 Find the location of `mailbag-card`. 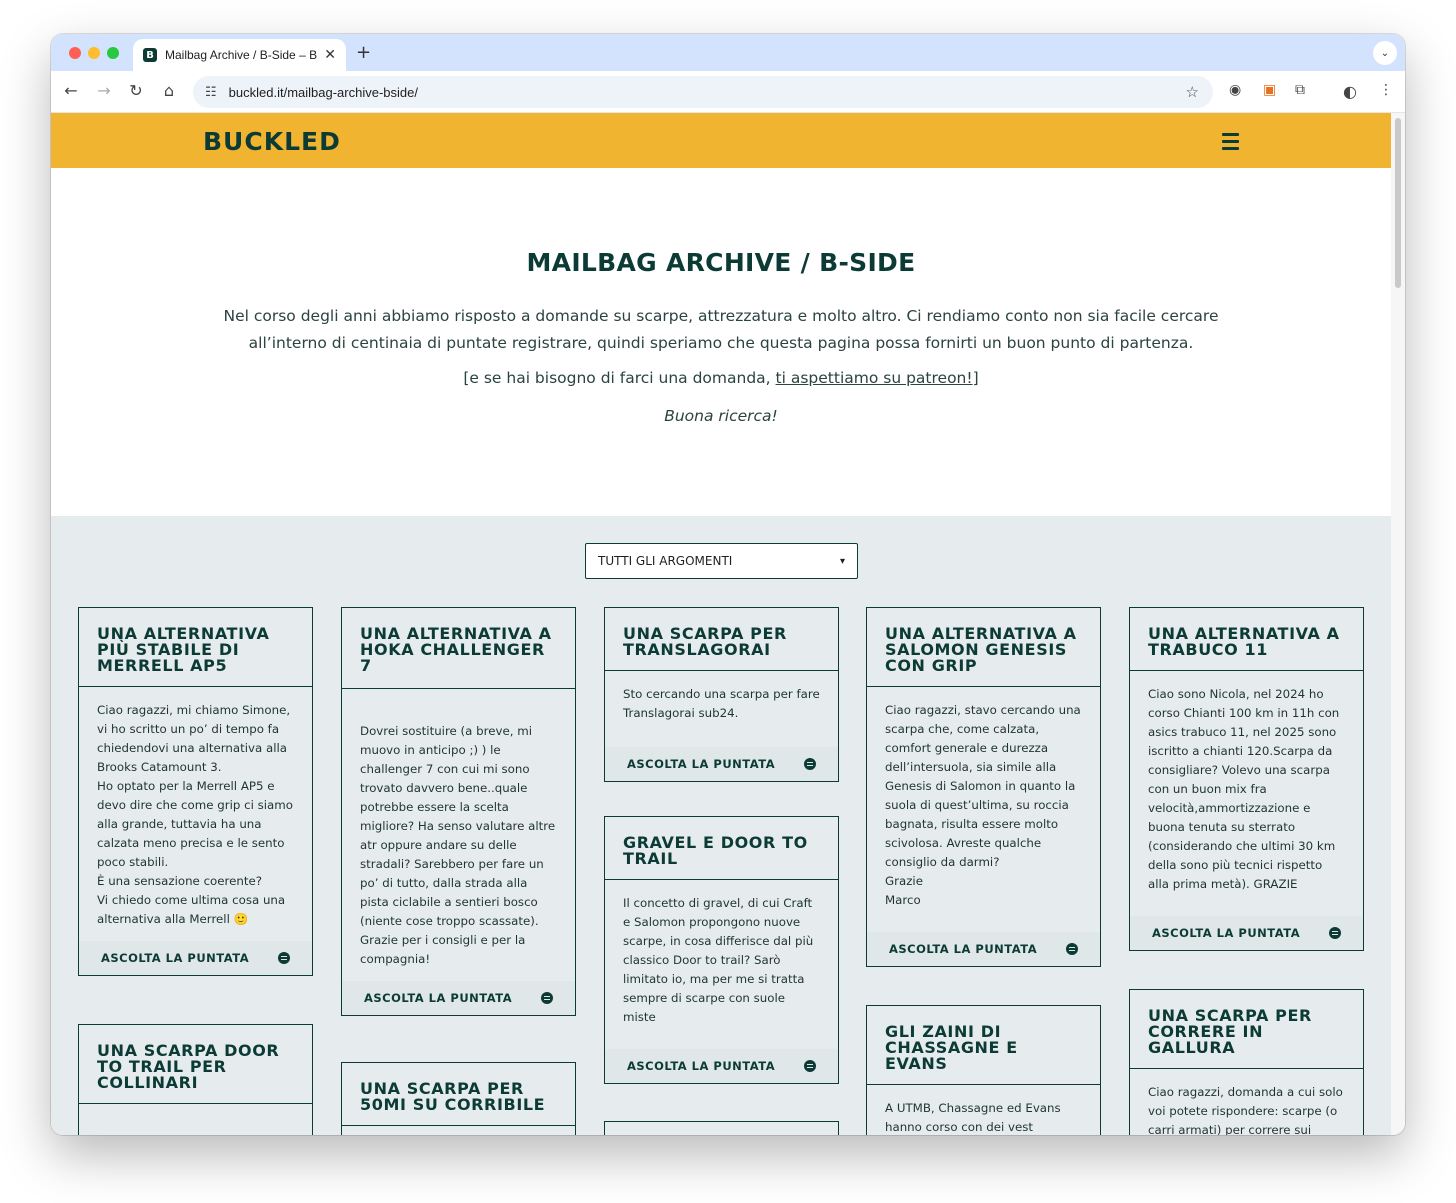

mailbag-card is located at coordinates (721, 1128).